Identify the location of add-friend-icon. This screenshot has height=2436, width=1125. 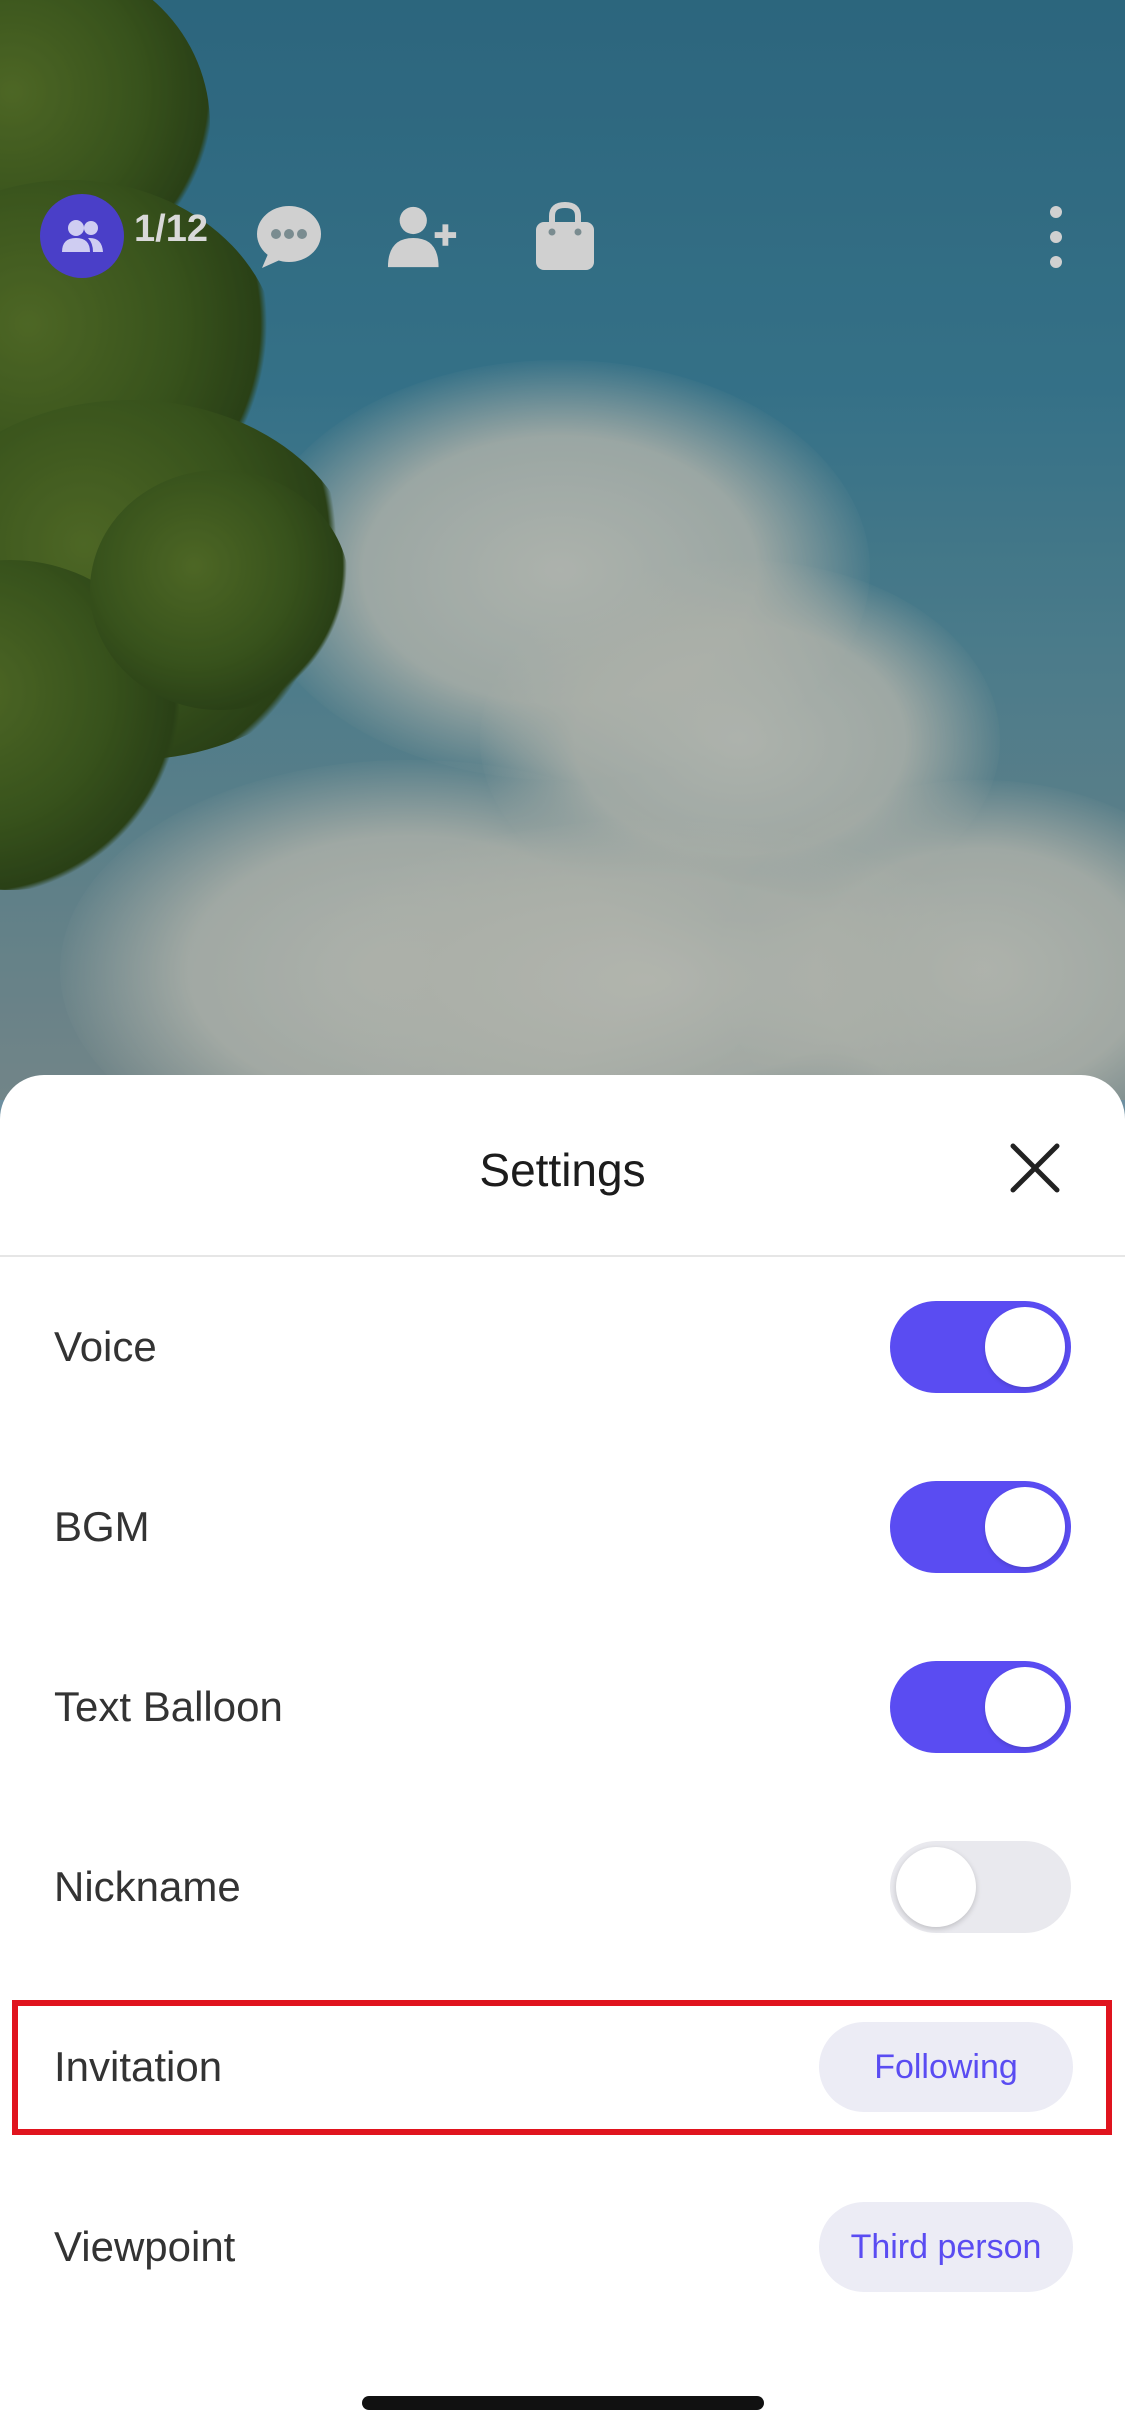
(422, 237).